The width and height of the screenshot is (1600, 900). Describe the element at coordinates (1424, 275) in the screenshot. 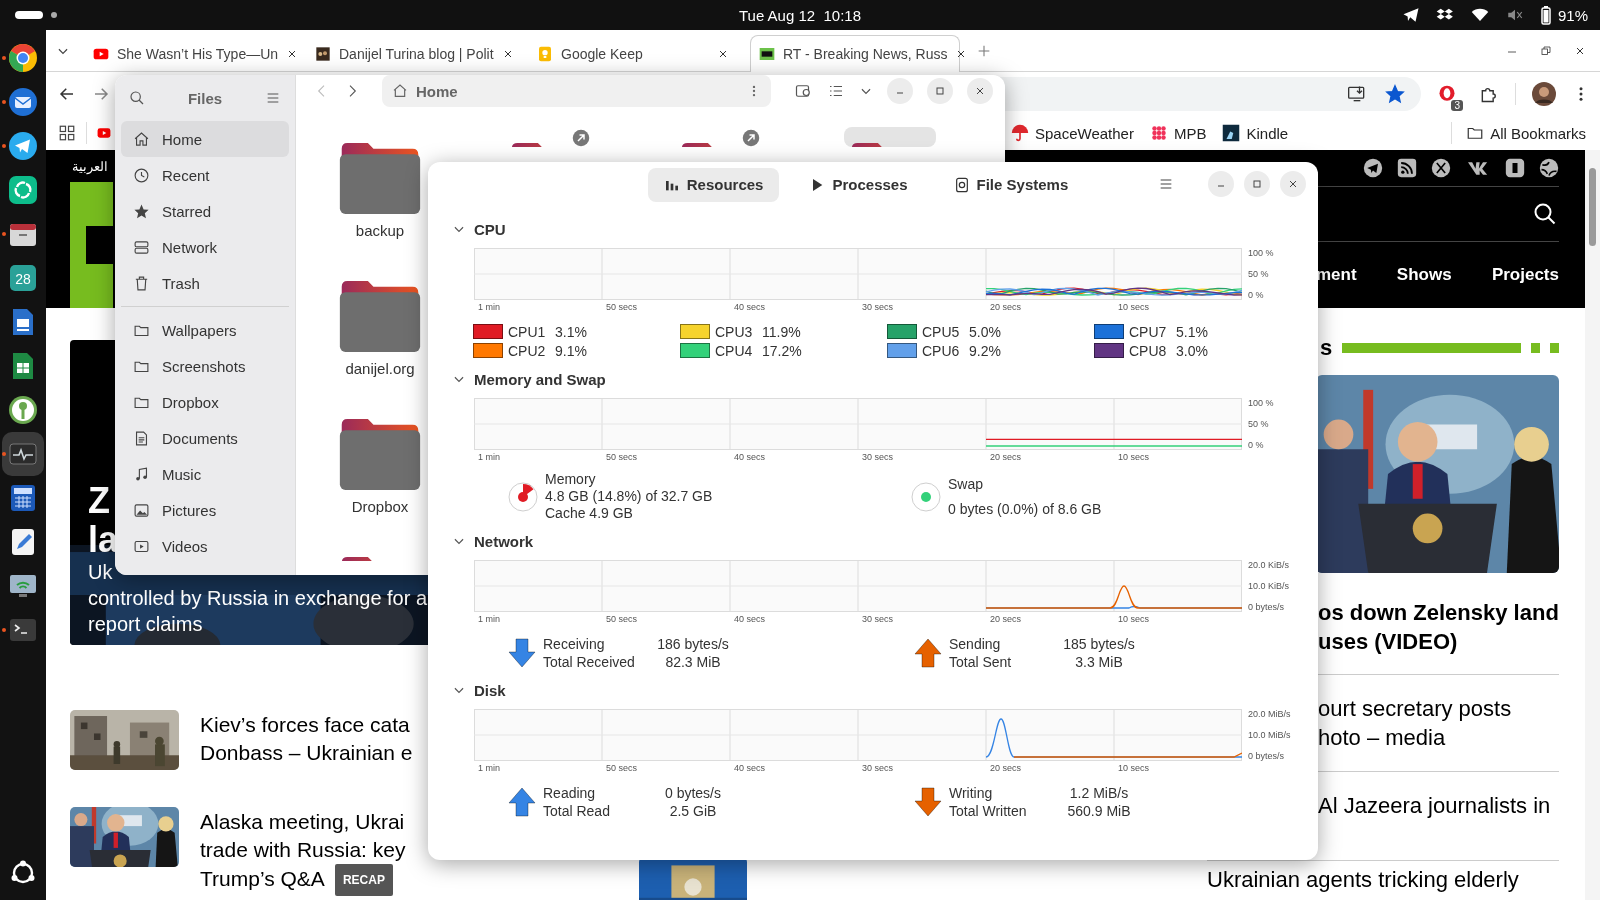

I see `nav-link: Shows` at that location.